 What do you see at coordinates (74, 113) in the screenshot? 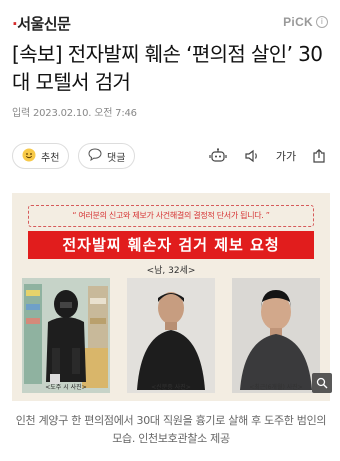
I see `article-dateline: 입력 2023.02.10. 오전 7:46` at bounding box center [74, 113].